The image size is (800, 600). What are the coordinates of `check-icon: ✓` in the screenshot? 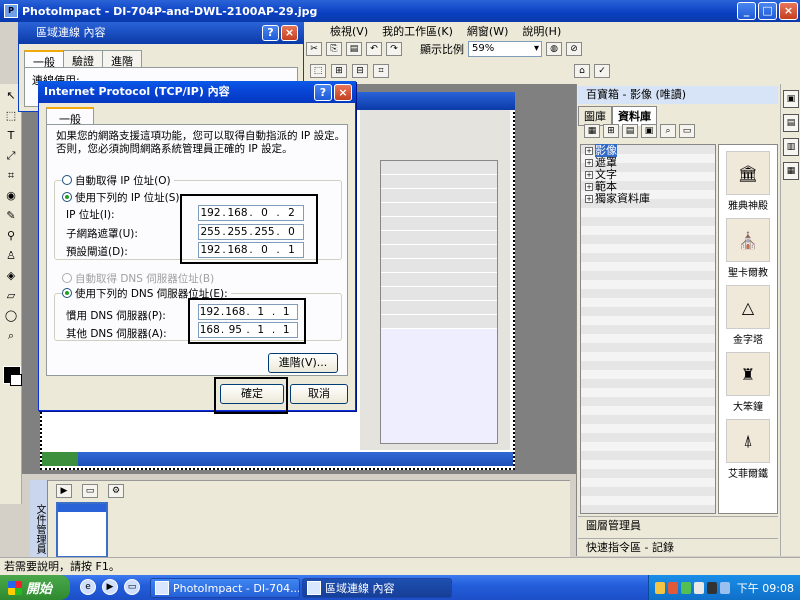 It's located at (602, 71).